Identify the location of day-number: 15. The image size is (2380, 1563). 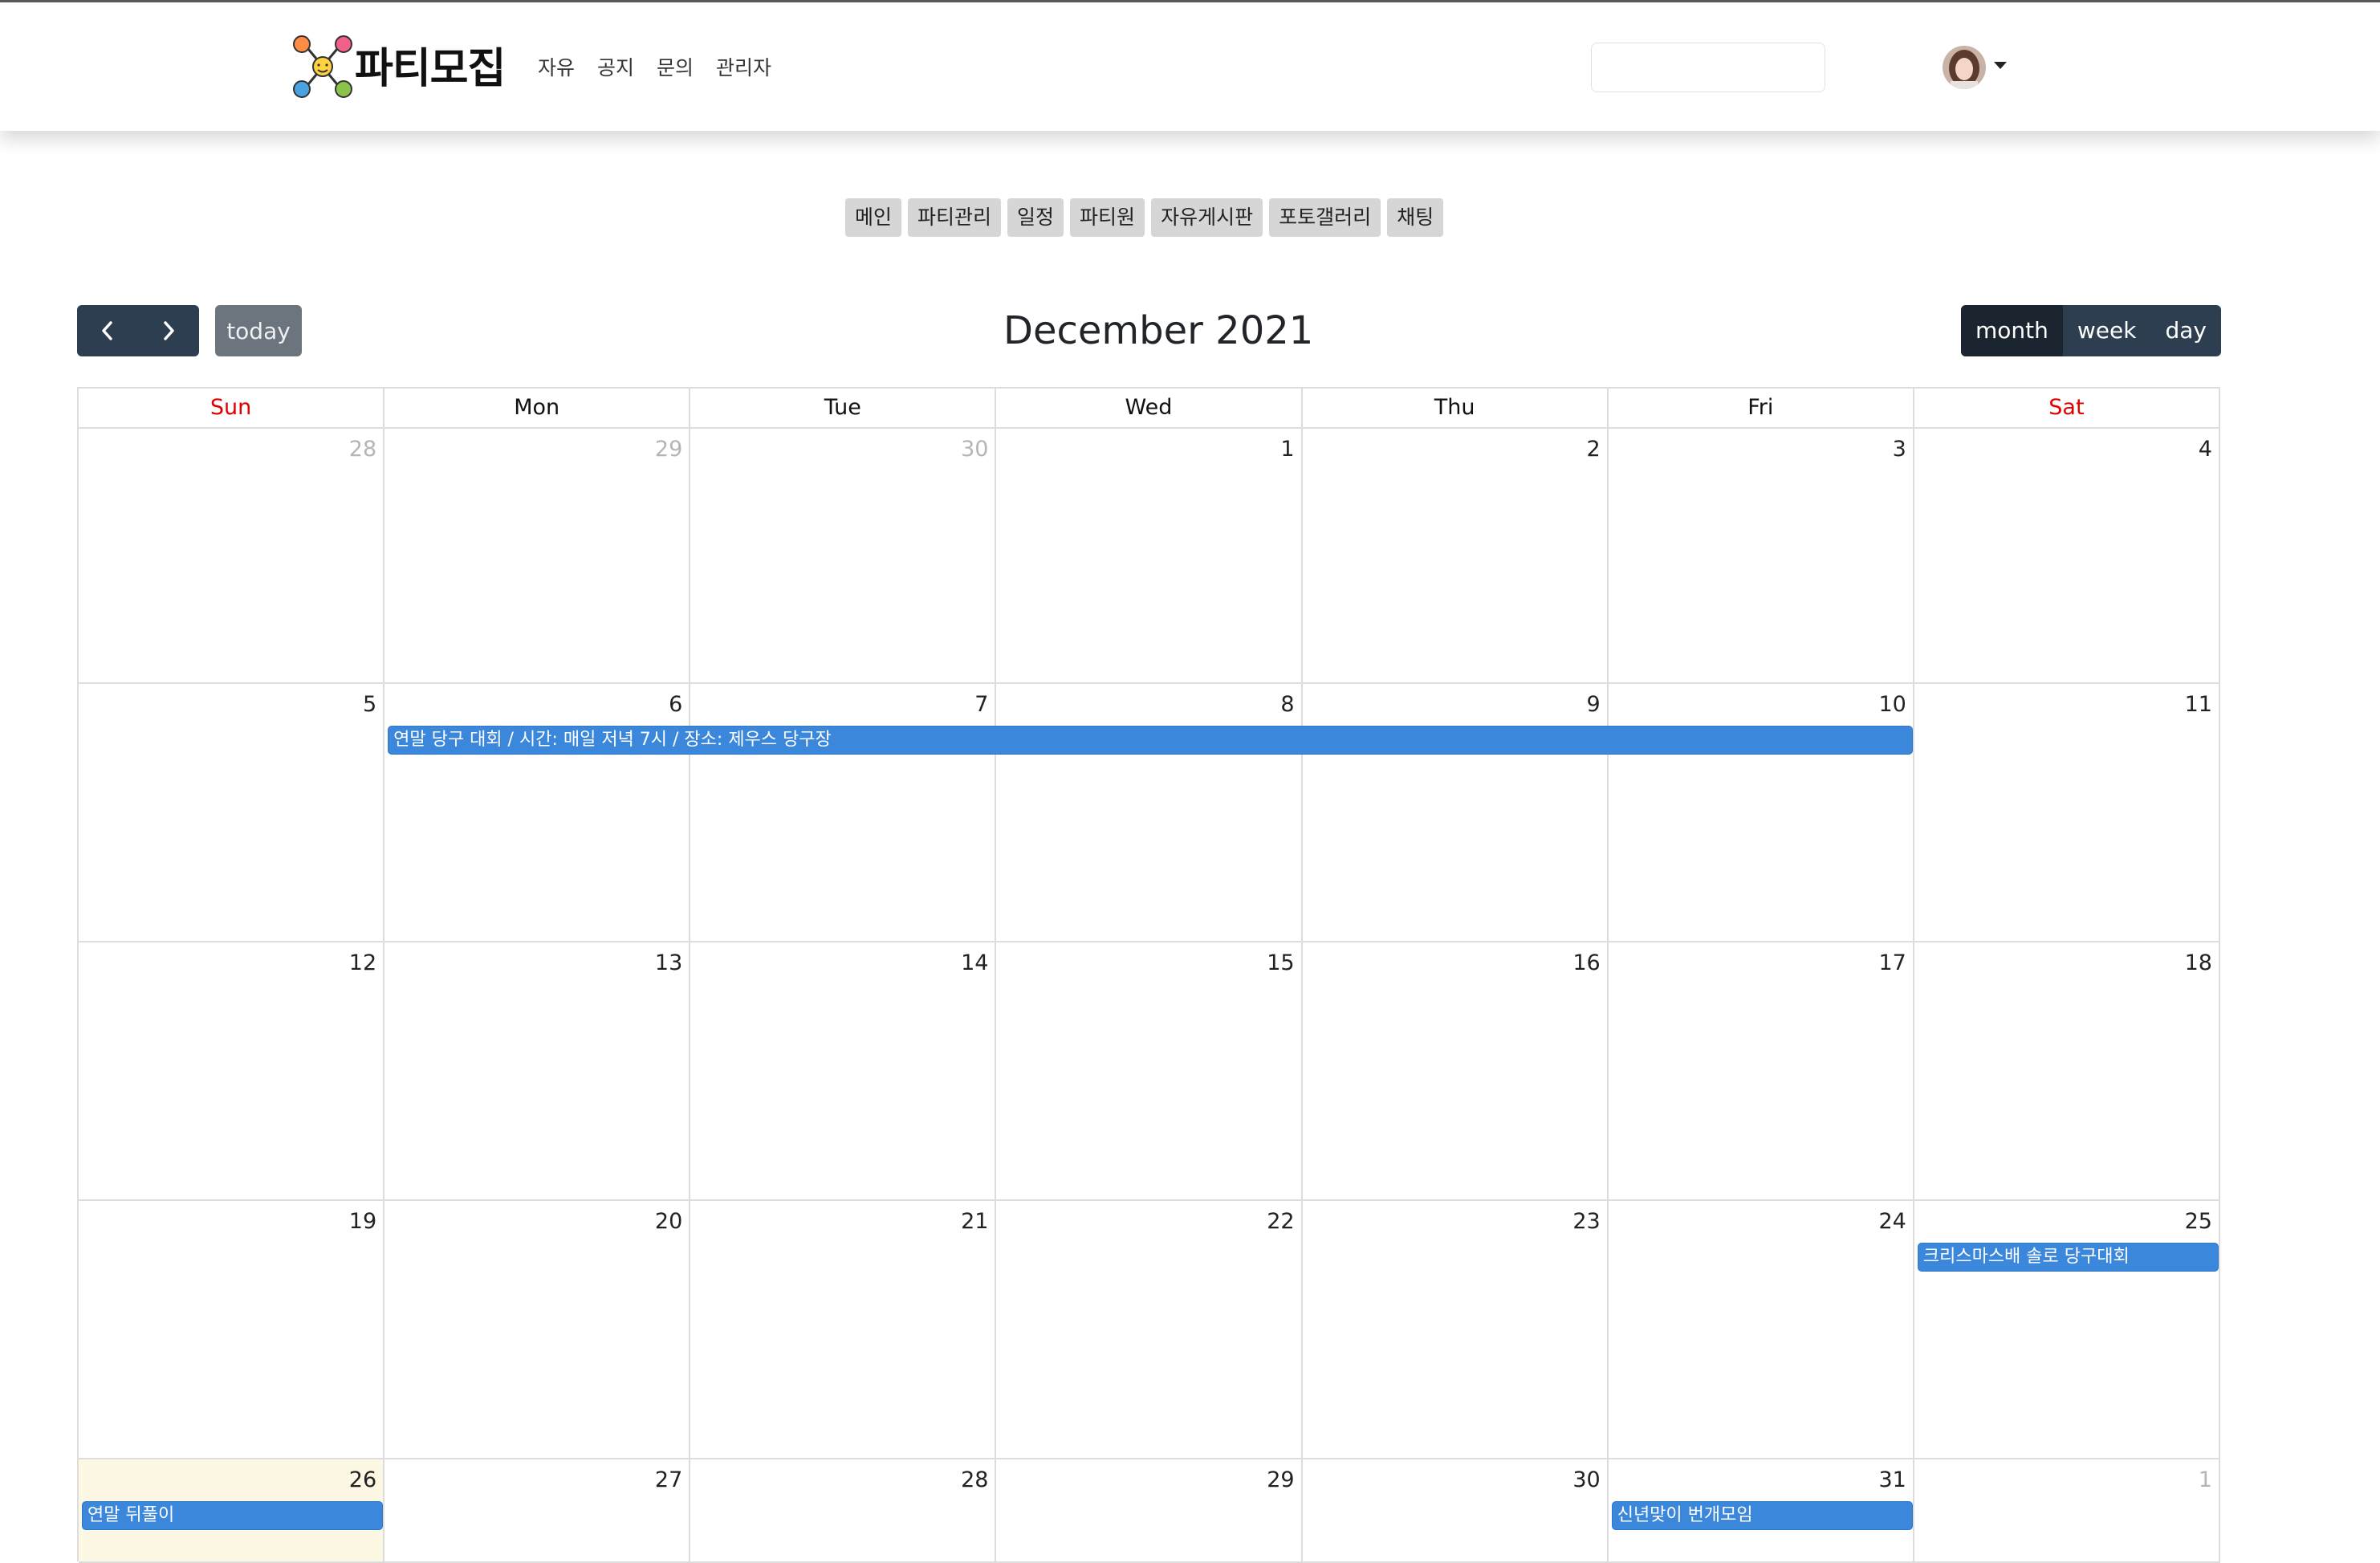
(1280, 962).